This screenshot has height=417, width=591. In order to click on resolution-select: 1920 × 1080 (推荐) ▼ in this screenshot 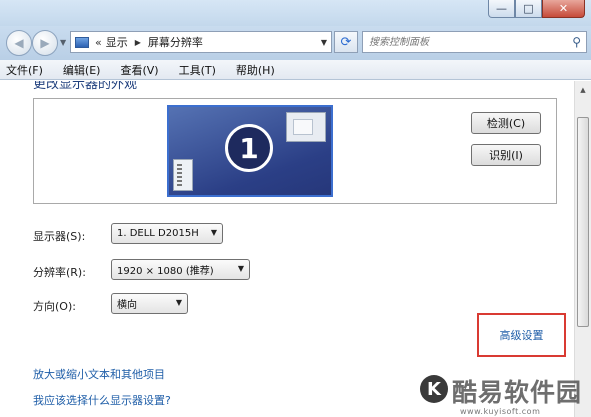, I will do `click(180, 269)`.